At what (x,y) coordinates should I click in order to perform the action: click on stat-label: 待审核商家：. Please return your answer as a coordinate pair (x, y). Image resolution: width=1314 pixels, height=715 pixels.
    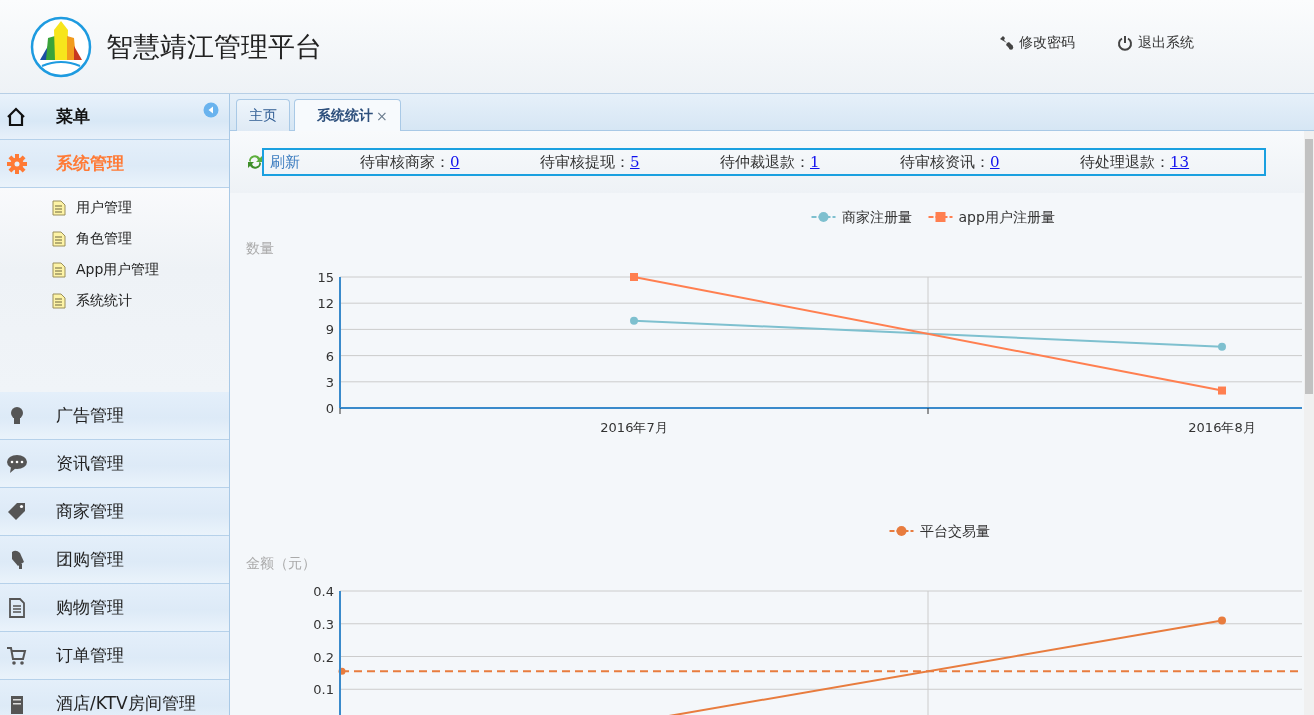
    Looking at the image, I should click on (405, 162).